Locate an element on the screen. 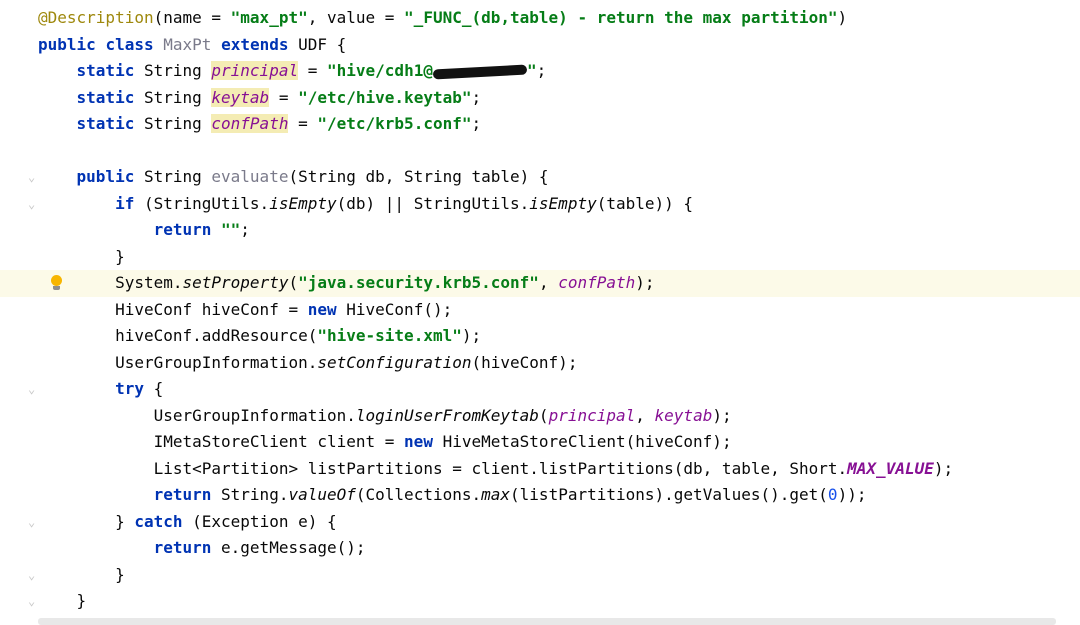  code-line-3: static String principal = "hive/cdh1@ "; is located at coordinates (540, 71).